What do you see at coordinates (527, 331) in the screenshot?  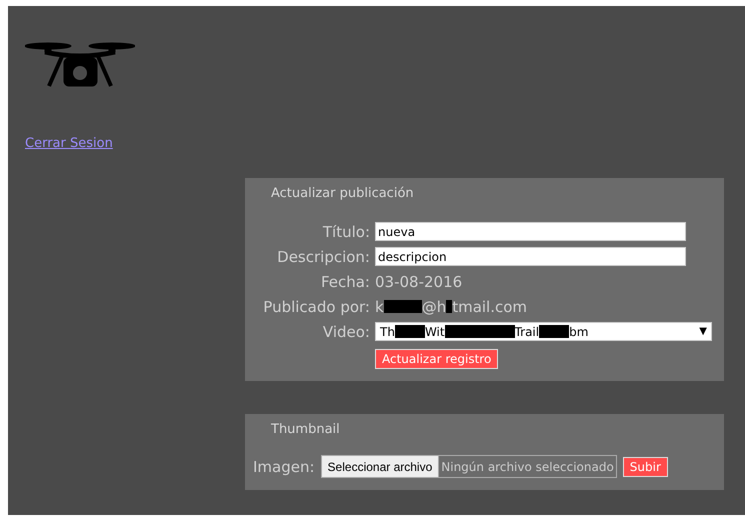 I see `video-option-text: Trail` at bounding box center [527, 331].